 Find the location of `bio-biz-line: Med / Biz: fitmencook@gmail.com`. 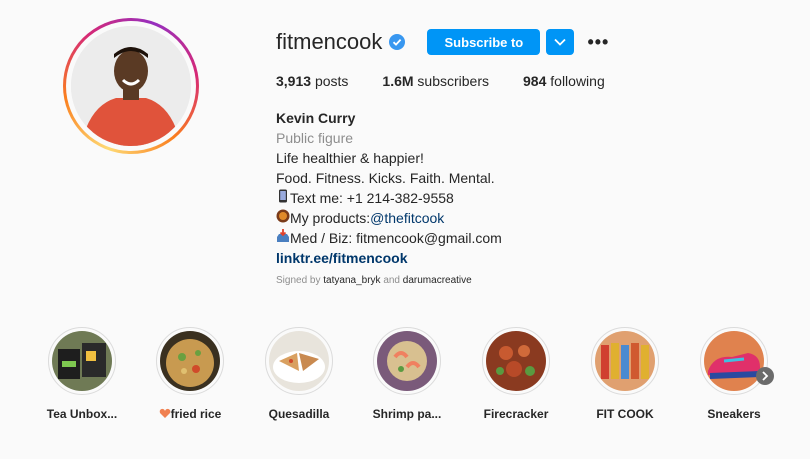

bio-biz-line: Med / Biz: fitmencook@gmail.com is located at coordinates (389, 238).